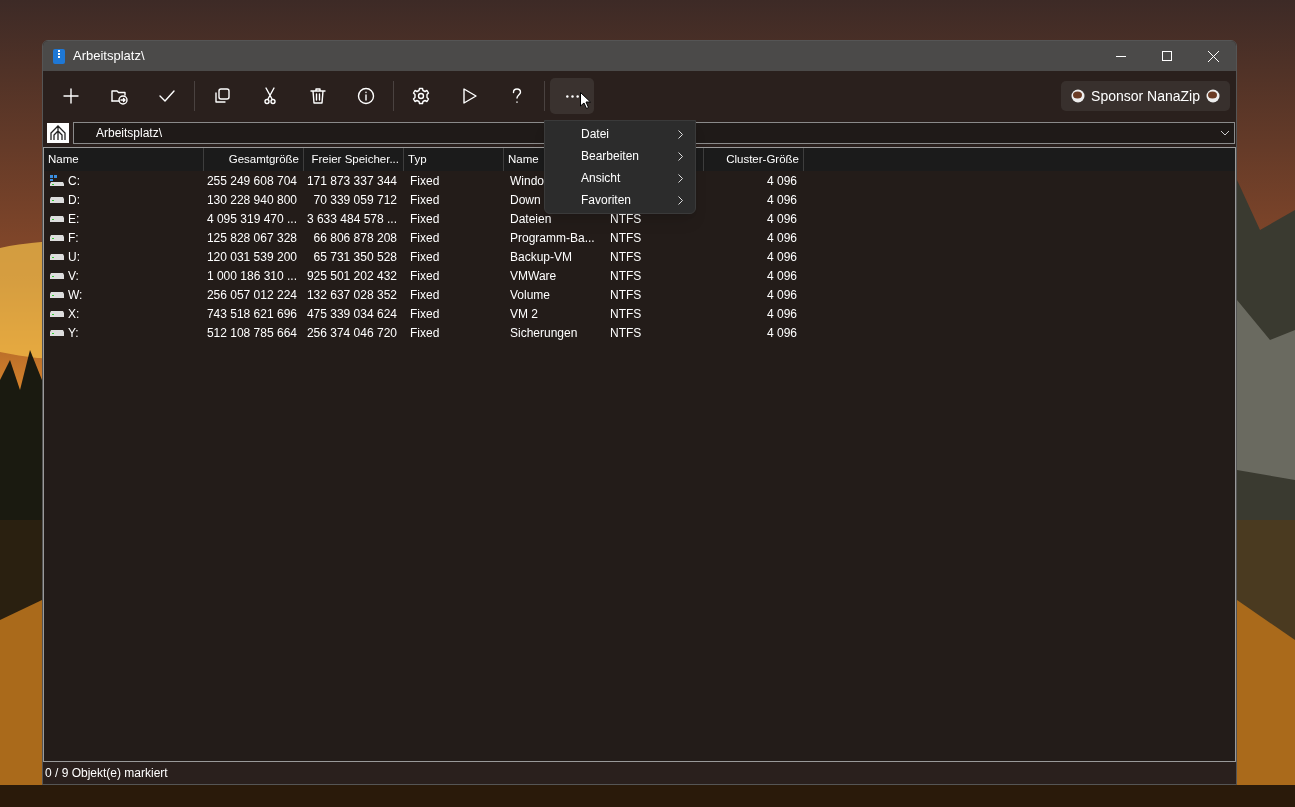  What do you see at coordinates (251, 257) in the screenshot?
I see `table-cell-text: 120 031 539 200` at bounding box center [251, 257].